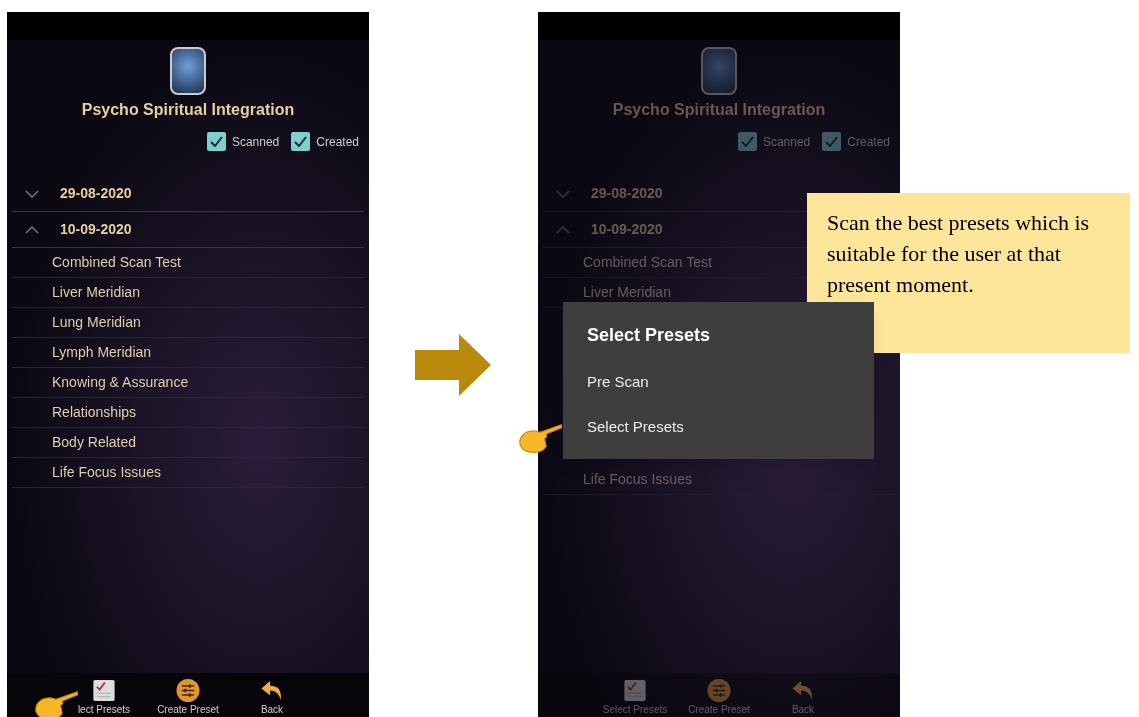 This screenshot has height=717, width=1139. I want to click on list-item: Life Focus Issues, so click(106, 472).